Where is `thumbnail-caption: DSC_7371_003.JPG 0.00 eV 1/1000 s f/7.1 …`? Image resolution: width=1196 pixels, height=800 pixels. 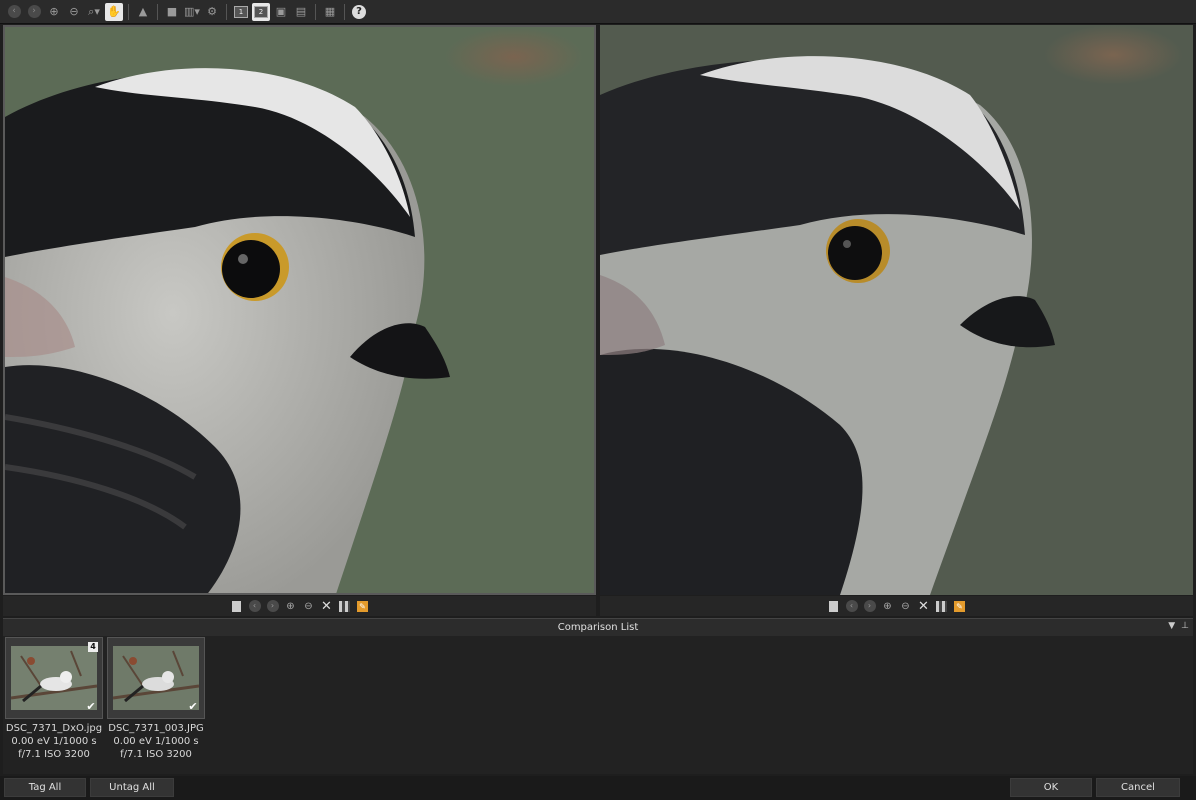
thumbnail-caption: DSC_7371_003.JPG 0.00 eV 1/1000 s f/7.1 … is located at coordinates (156, 741).